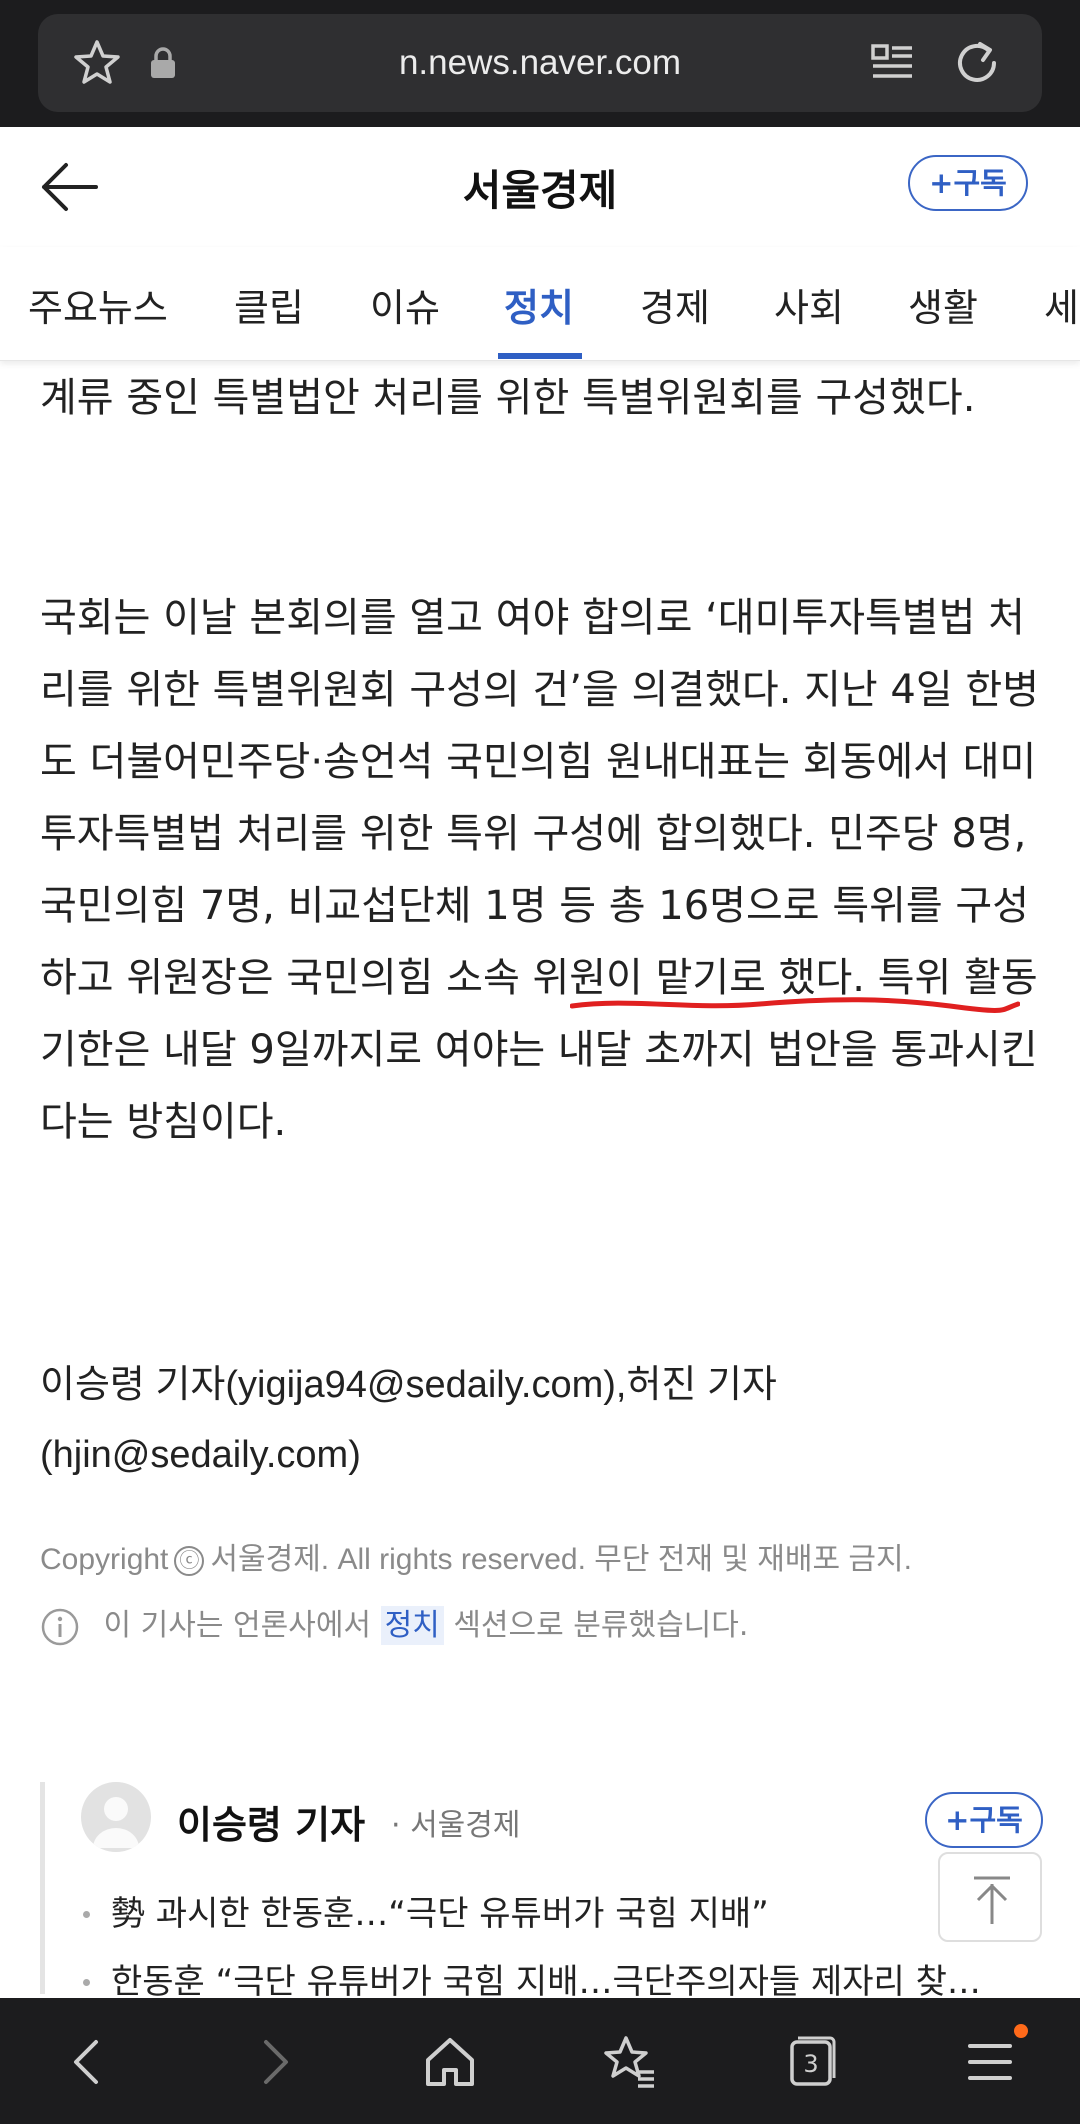 This screenshot has width=1080, height=2124. Describe the element at coordinates (237, 1625) in the screenshot. I see `classify-prefix: 이 기사는 언론사에서` at that location.